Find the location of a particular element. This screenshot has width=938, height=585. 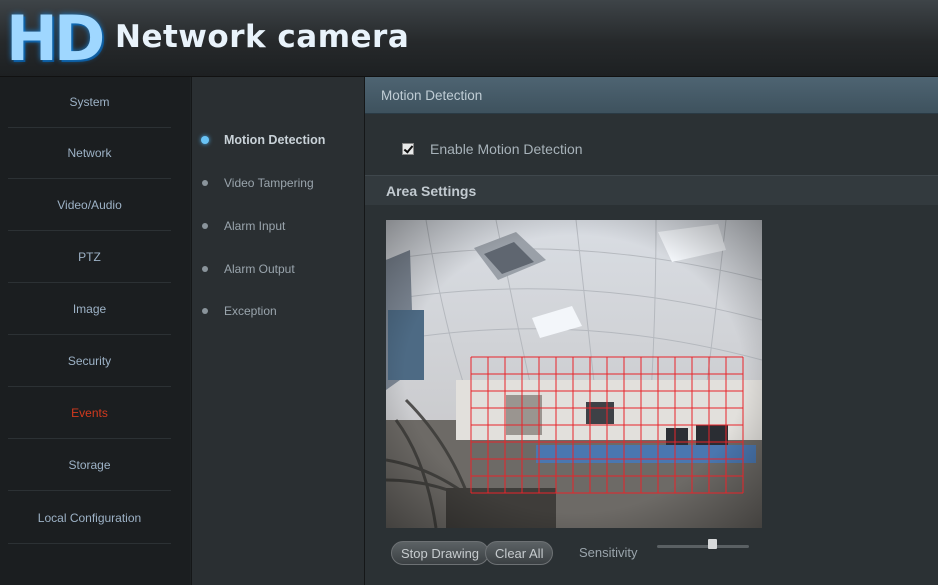

subnav-item-label: Alarm Output is located at coordinates (259, 269).